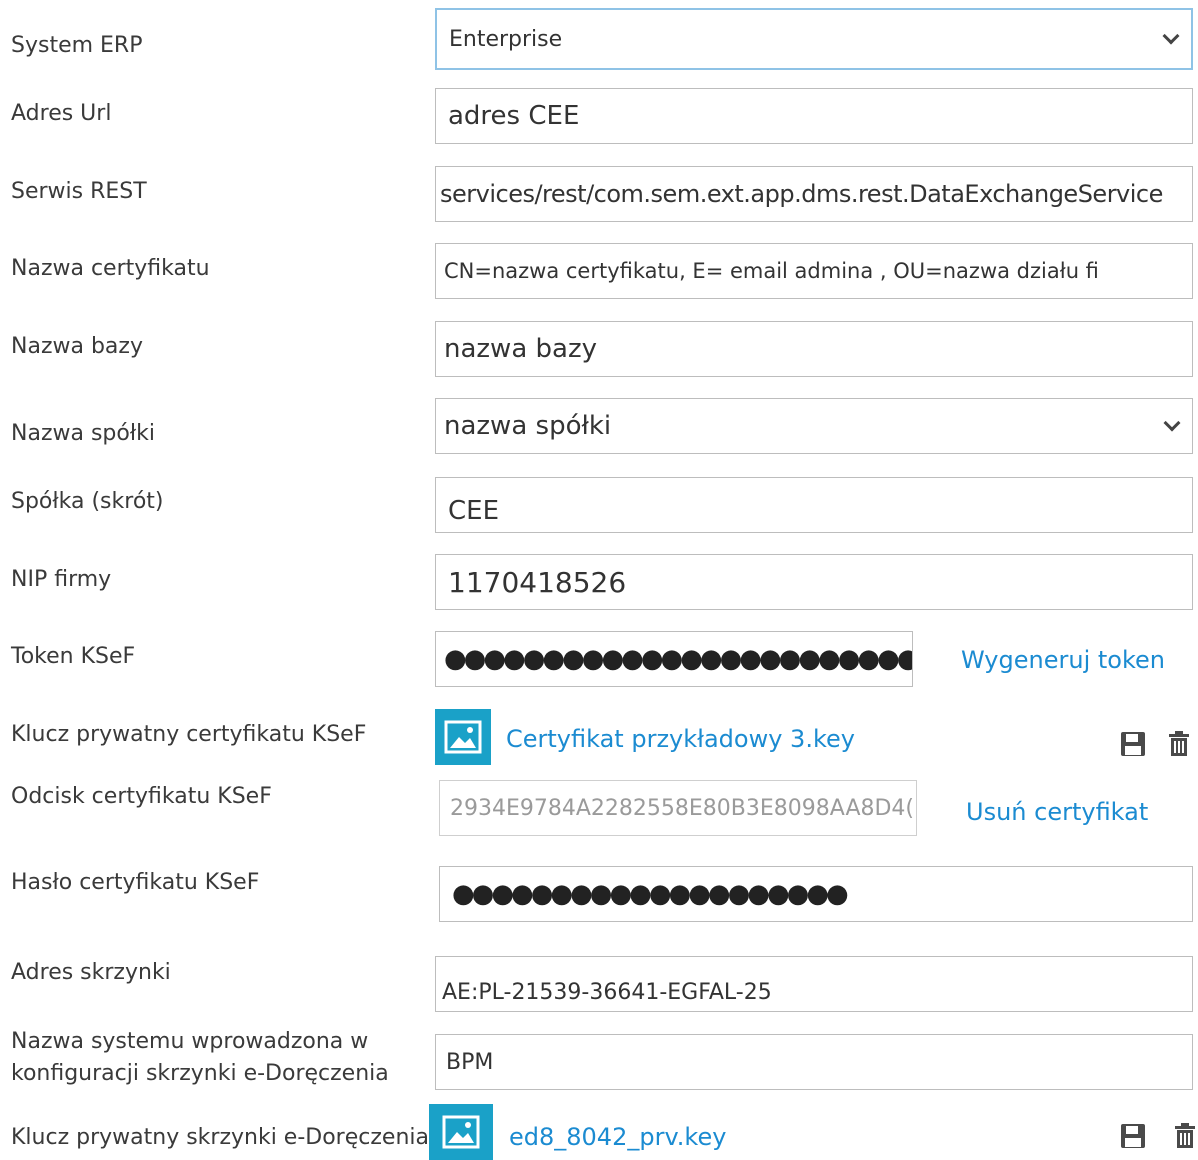 The image size is (1198, 1160). I want to click on spolka-skrot-input: CEE, so click(814, 505).